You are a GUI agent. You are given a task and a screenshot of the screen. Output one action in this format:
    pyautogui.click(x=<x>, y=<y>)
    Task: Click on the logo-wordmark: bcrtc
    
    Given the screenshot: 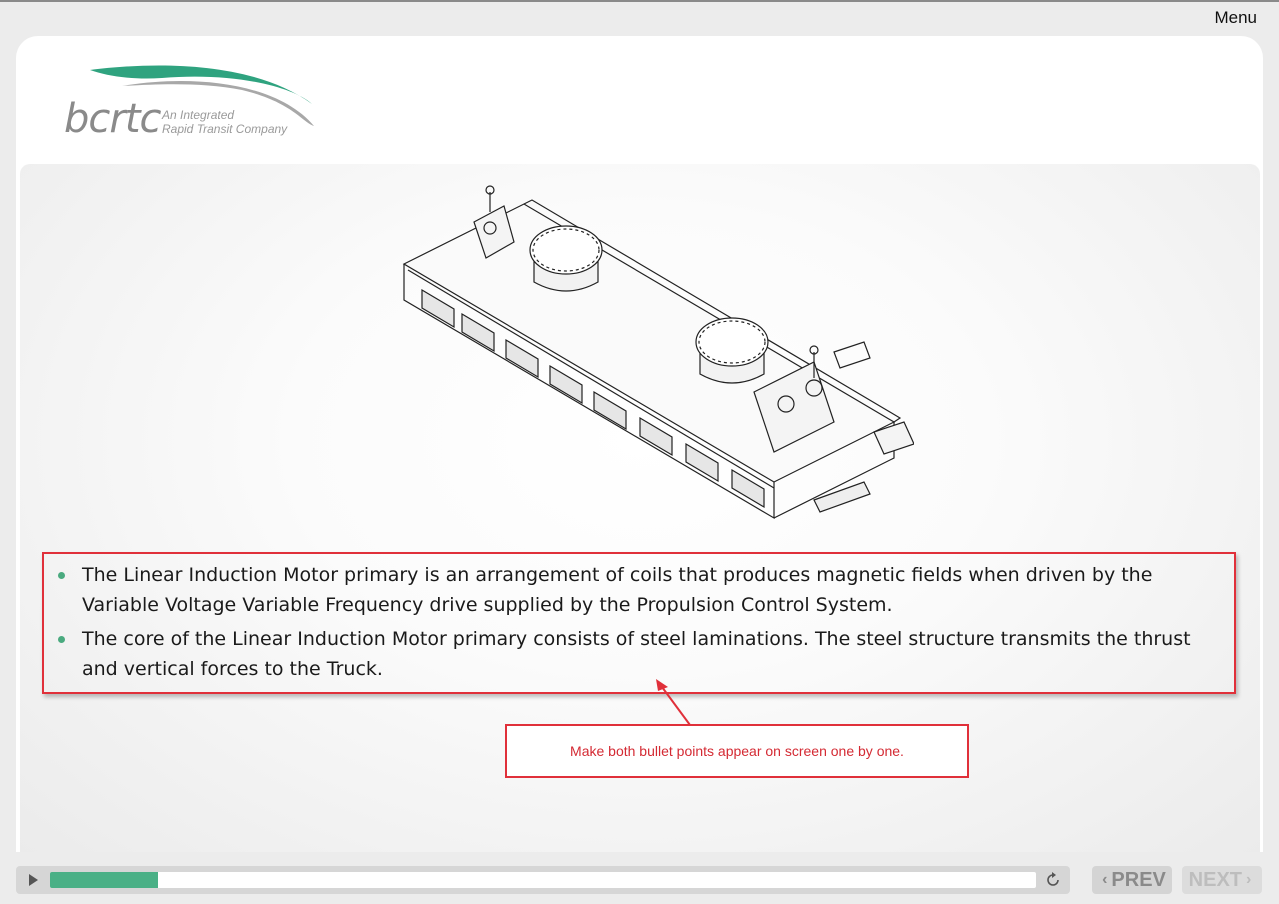 What is the action you would take?
    pyautogui.click(x=113, y=119)
    